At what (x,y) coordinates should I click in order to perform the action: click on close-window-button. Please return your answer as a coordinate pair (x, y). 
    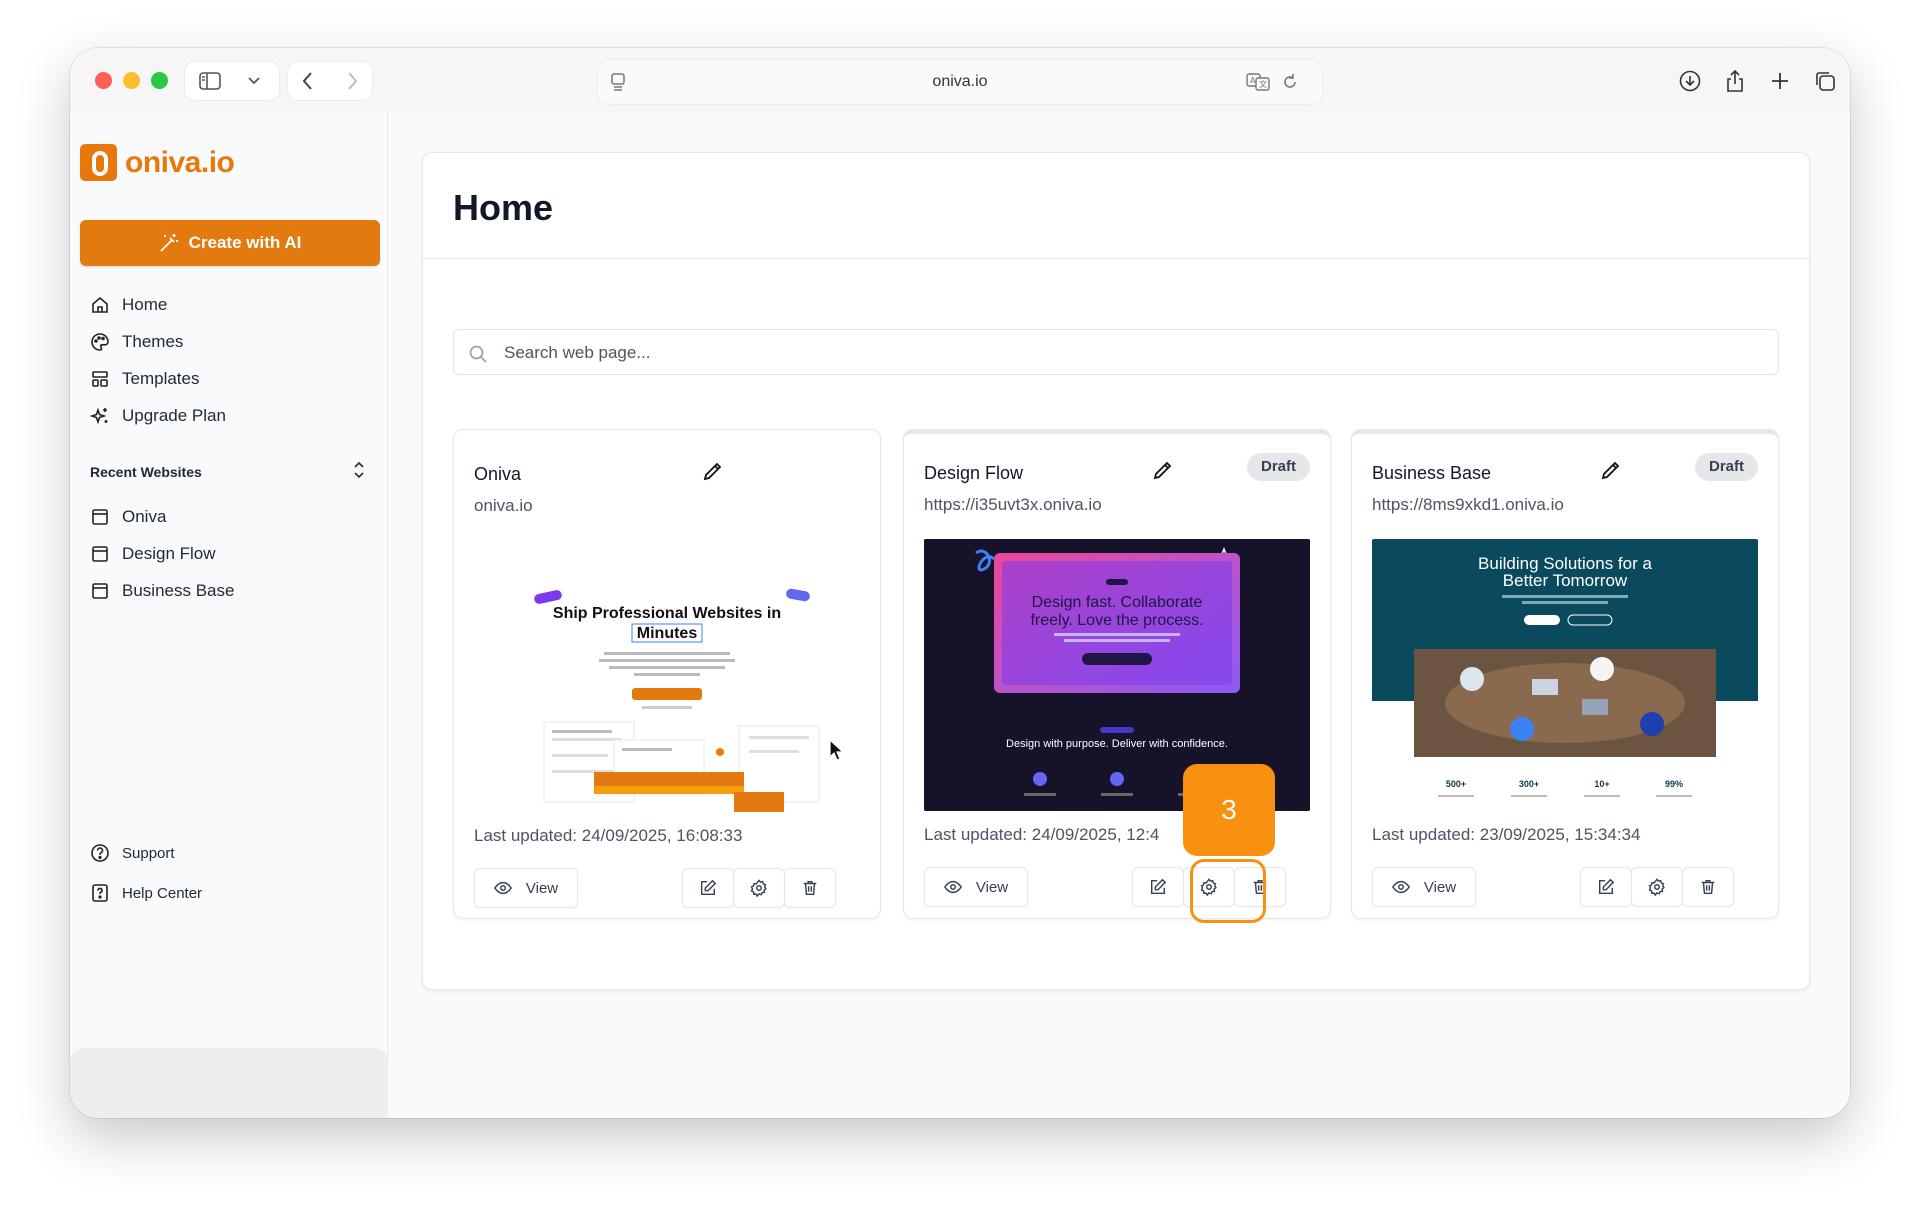
    Looking at the image, I should click on (103, 80).